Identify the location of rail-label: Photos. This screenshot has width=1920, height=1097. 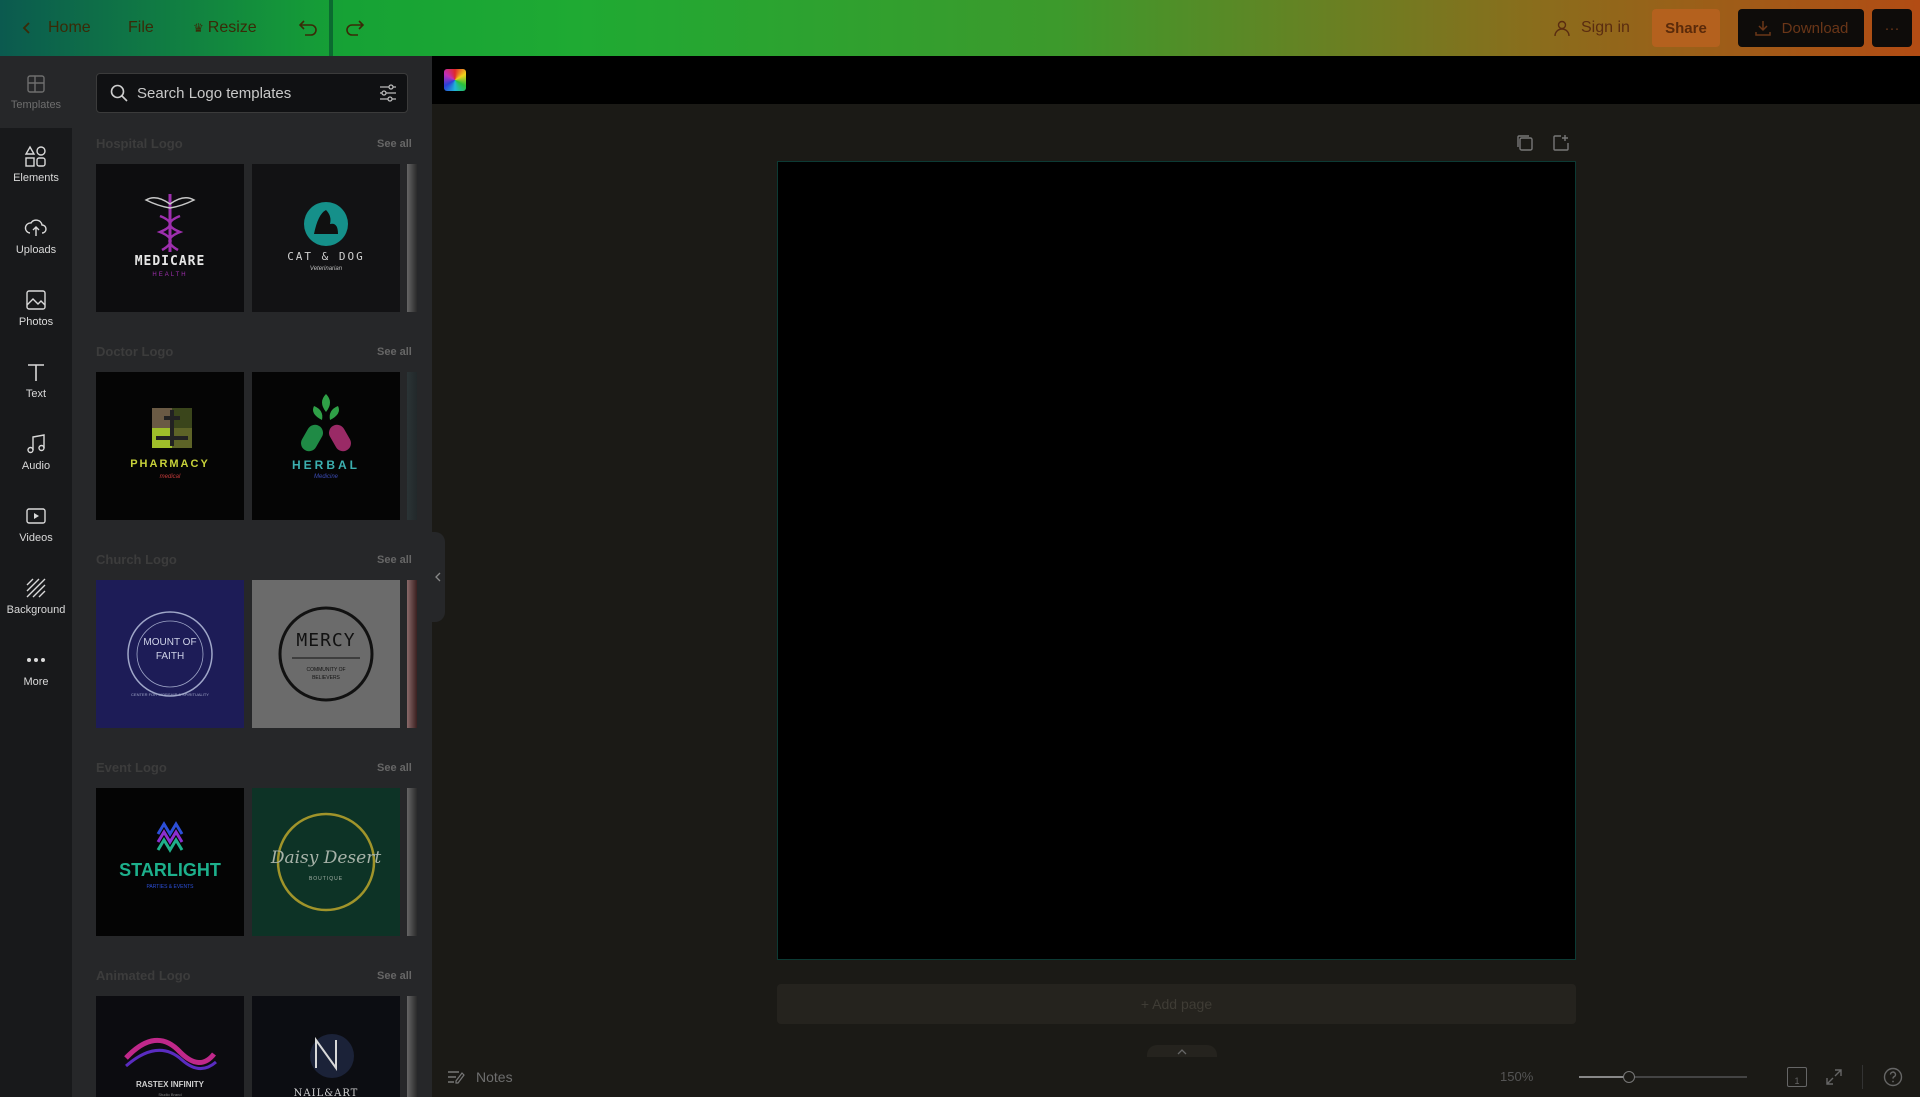
(36, 322).